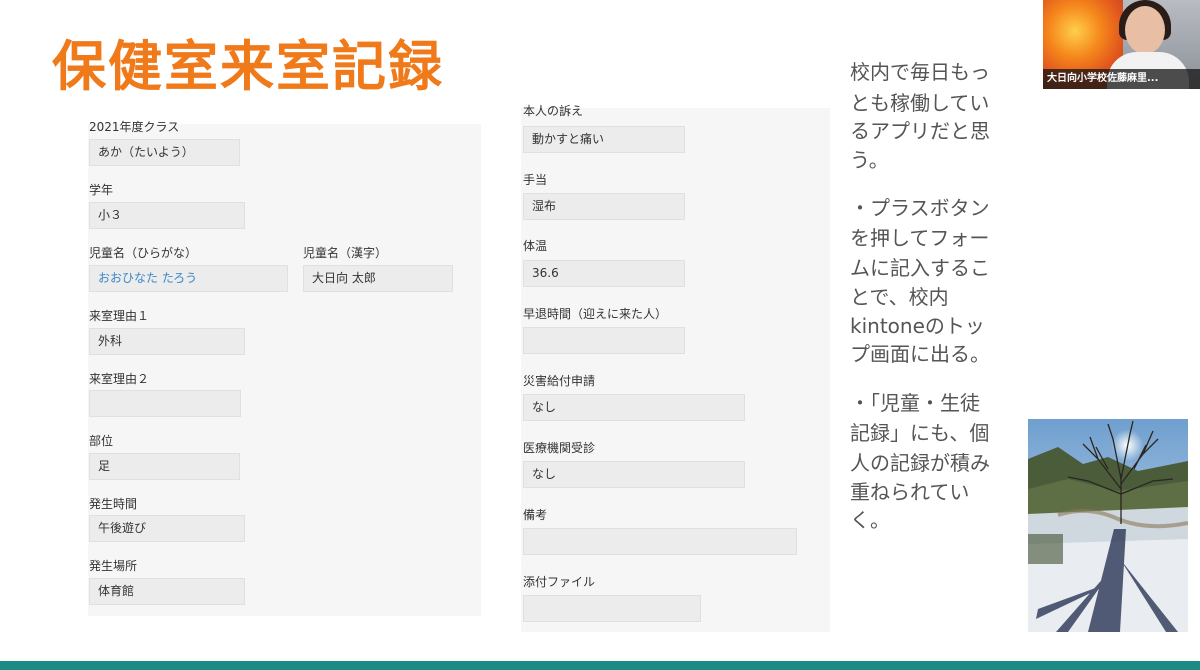 The width and height of the screenshot is (1200, 670). What do you see at coordinates (535, 246) in the screenshot?
I see `field-label-temperature: 体温` at bounding box center [535, 246].